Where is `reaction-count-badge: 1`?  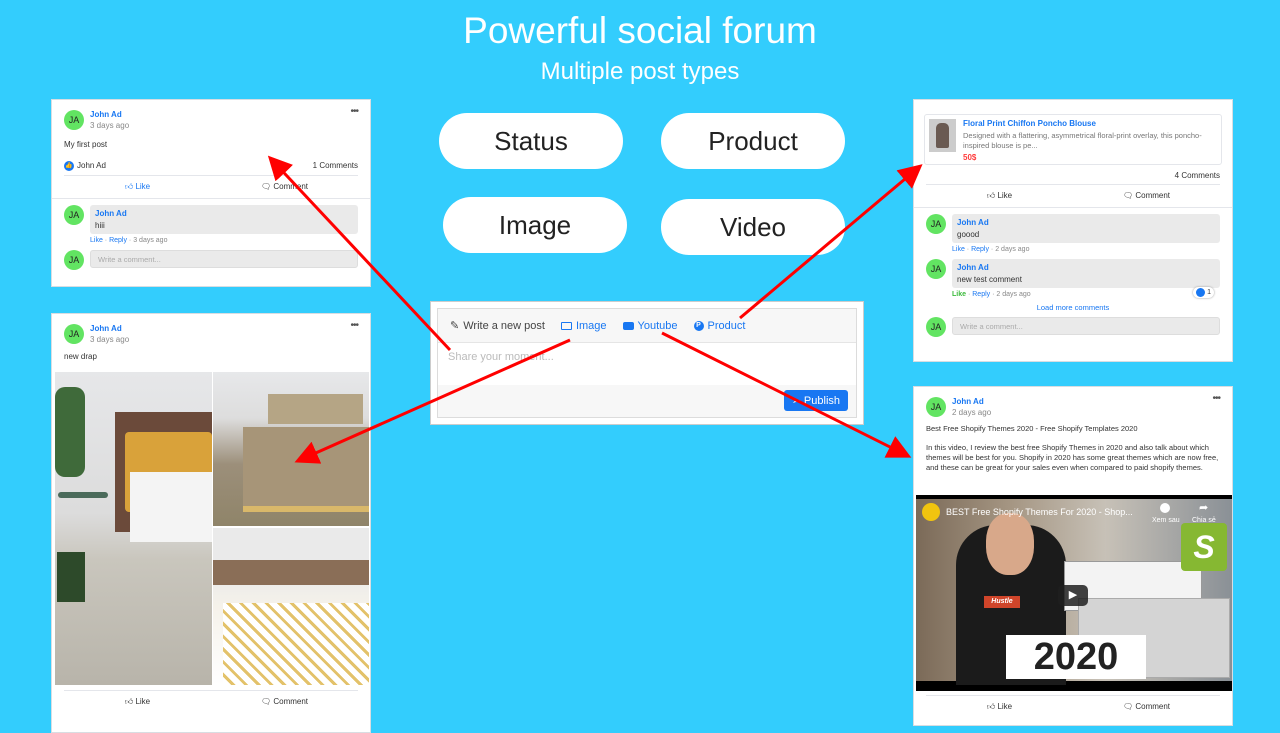
reaction-count-badge: 1 is located at coordinates (1203, 292).